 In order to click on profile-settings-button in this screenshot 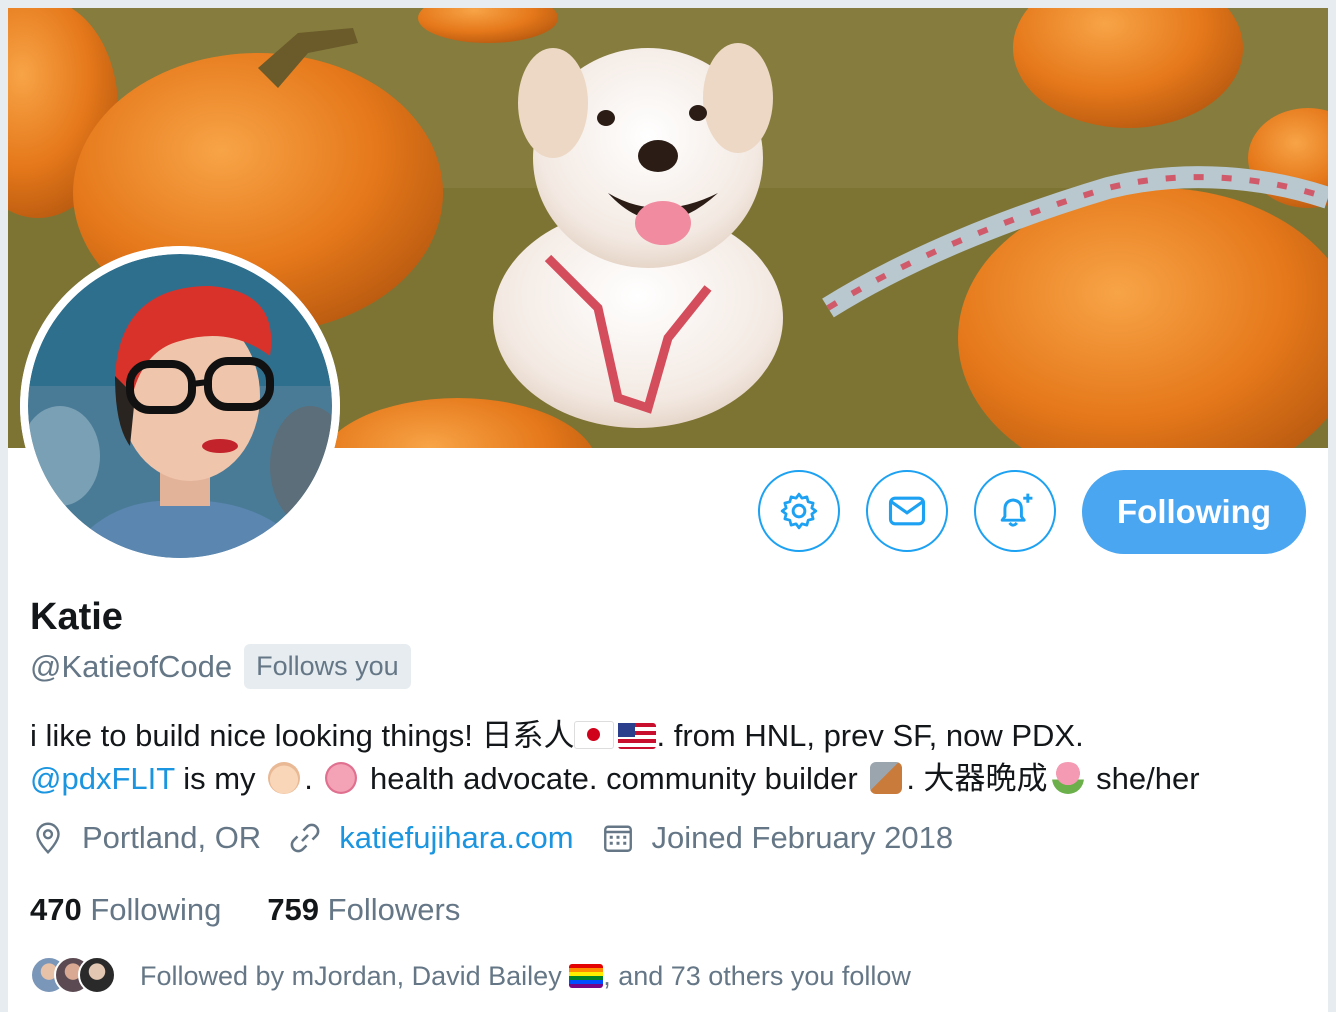, I will do `click(799, 511)`.